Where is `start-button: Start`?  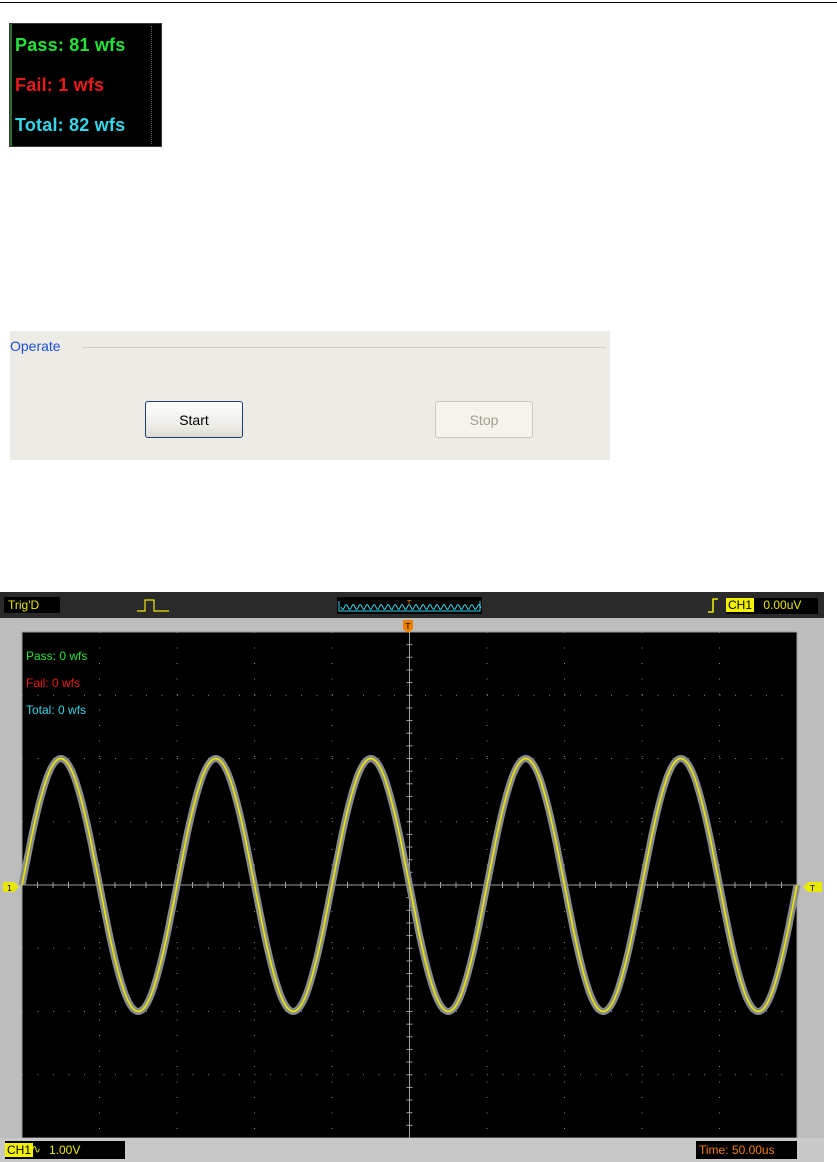
start-button: Start is located at coordinates (194, 419).